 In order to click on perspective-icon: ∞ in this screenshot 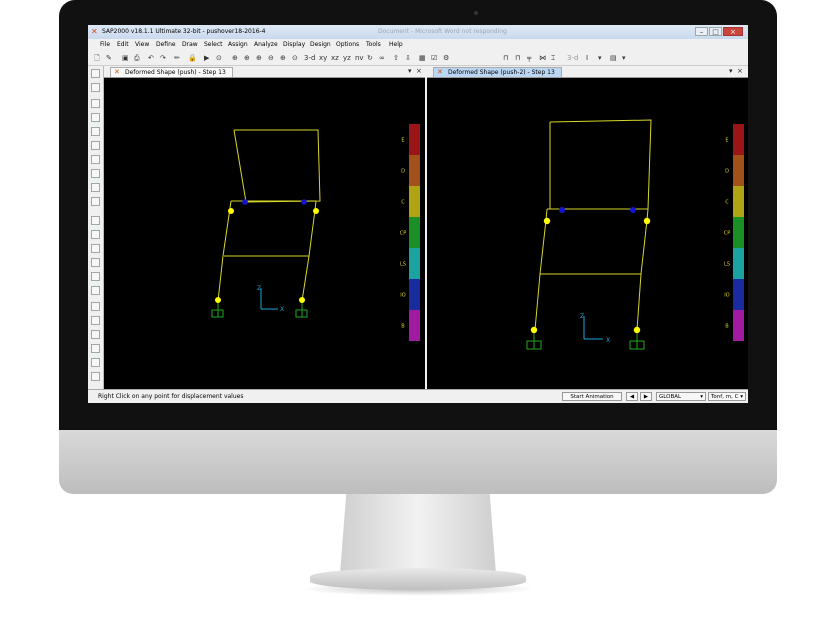, I will do `click(382, 58)`.